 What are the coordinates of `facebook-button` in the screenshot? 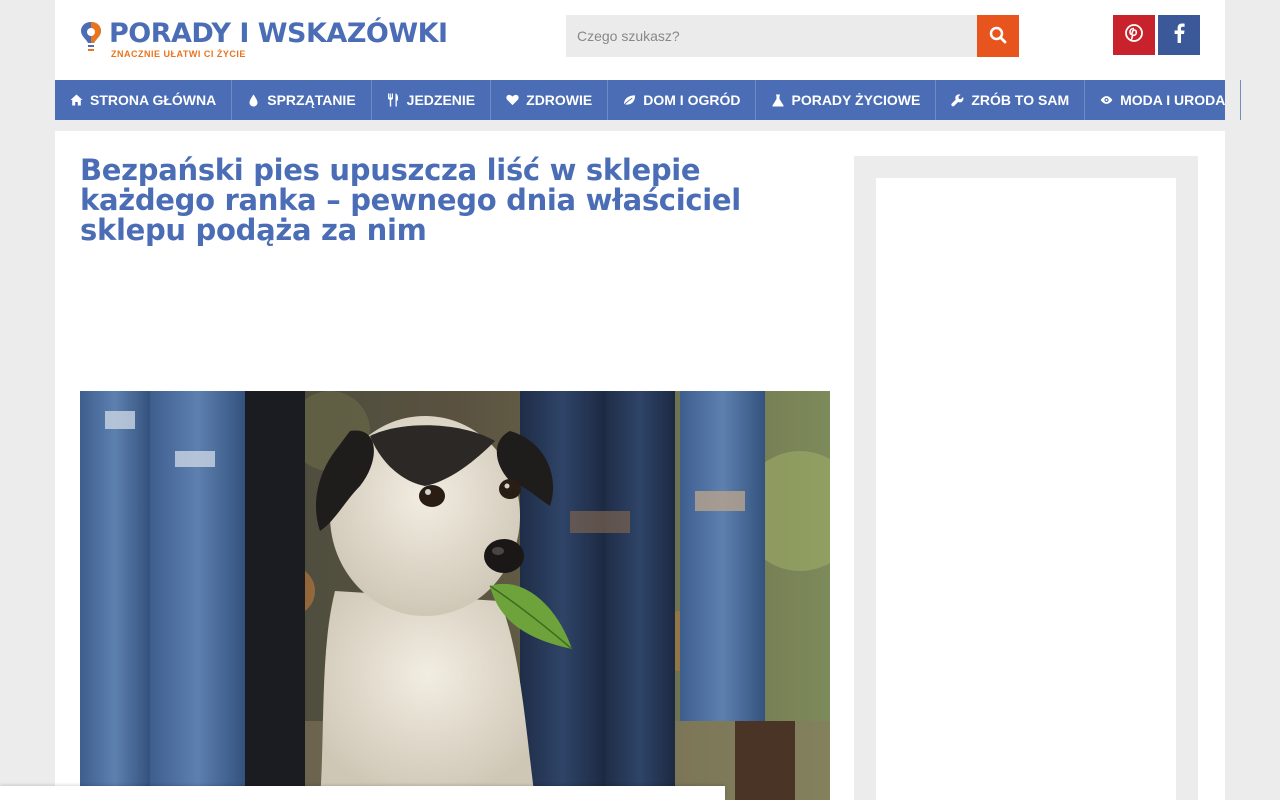 It's located at (1179, 35).